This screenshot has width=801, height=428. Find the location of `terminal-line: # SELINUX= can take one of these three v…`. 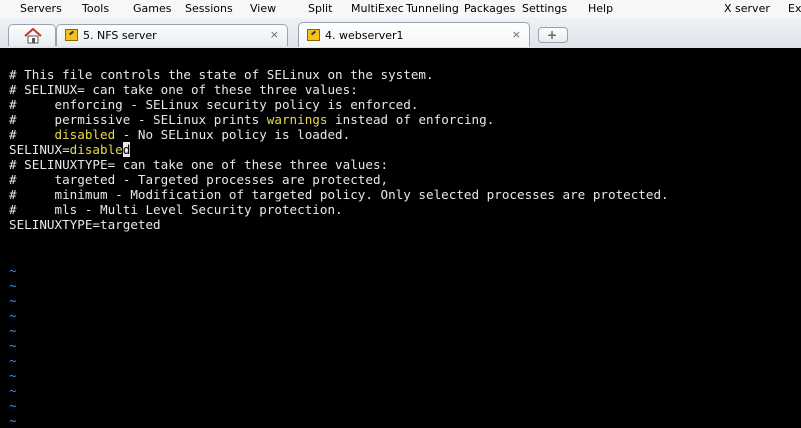

terminal-line: # SELINUX= can take one of these three v… is located at coordinates (183, 89).